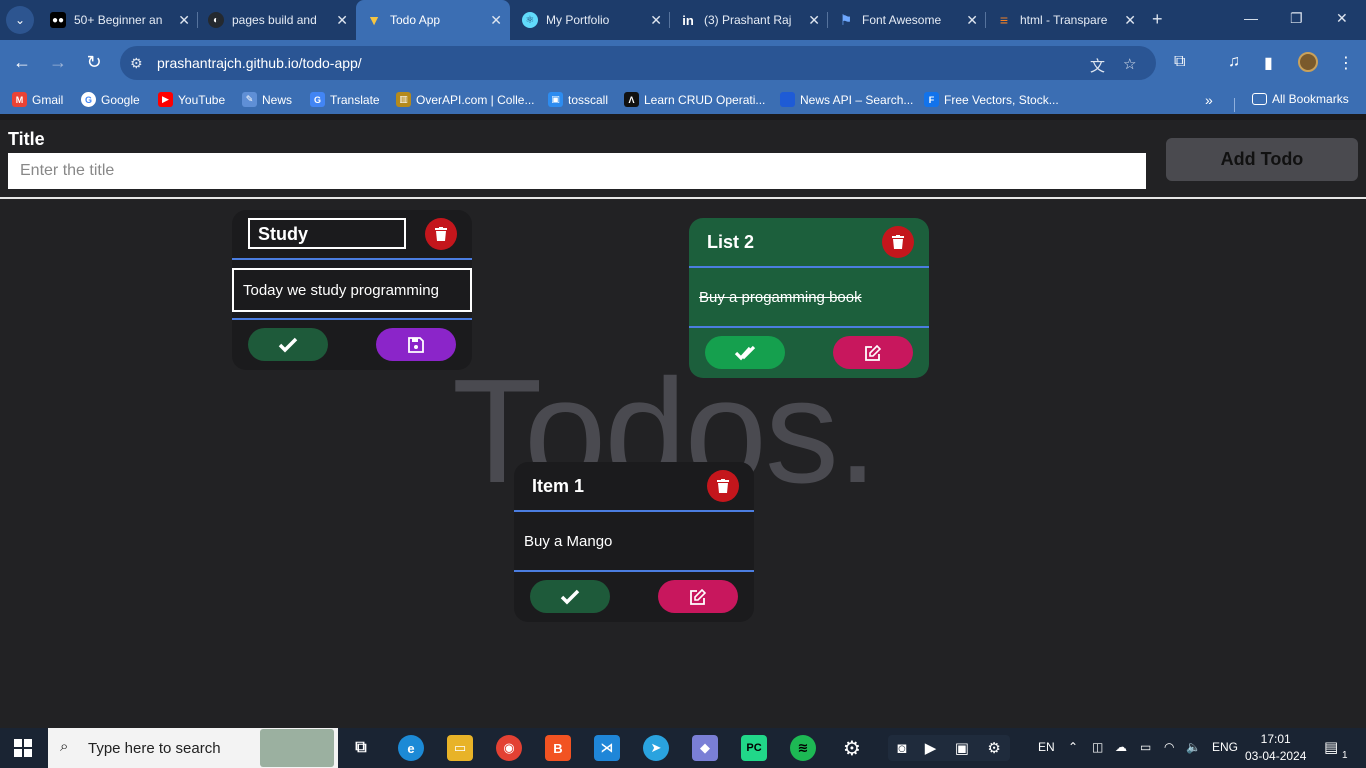 Image resolution: width=1366 pixels, height=768 pixels. Describe the element at coordinates (809, 298) in the screenshot. I see `todo-card-list-2: List 2 Buy a progamming book` at that location.